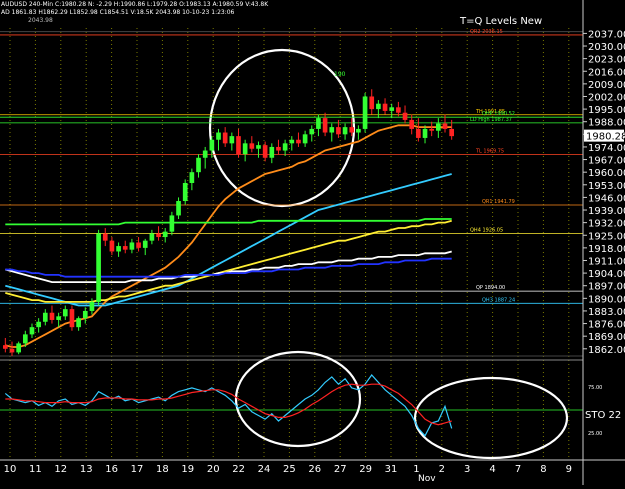  I want to click on y-tick-label: 1869.00, so click(606, 337).